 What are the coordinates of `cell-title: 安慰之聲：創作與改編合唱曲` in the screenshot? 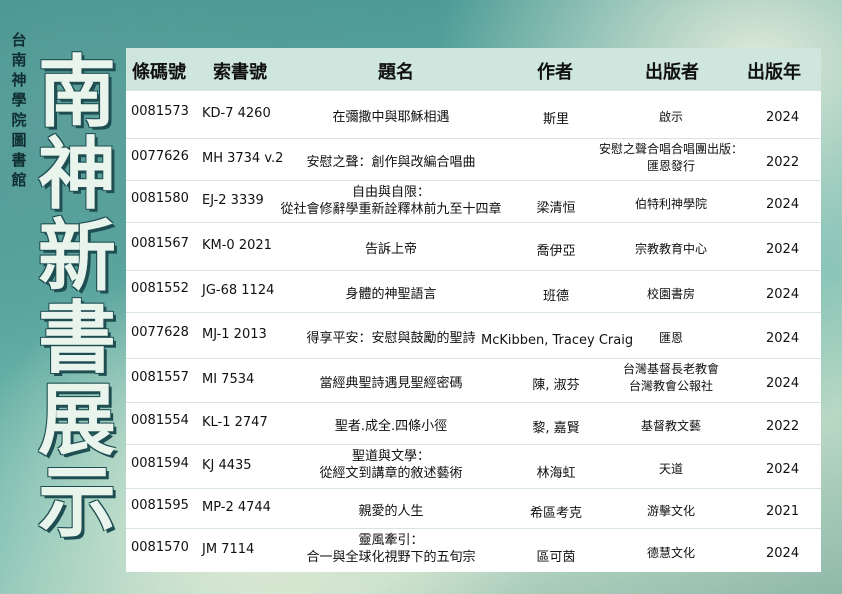 It's located at (391, 162).